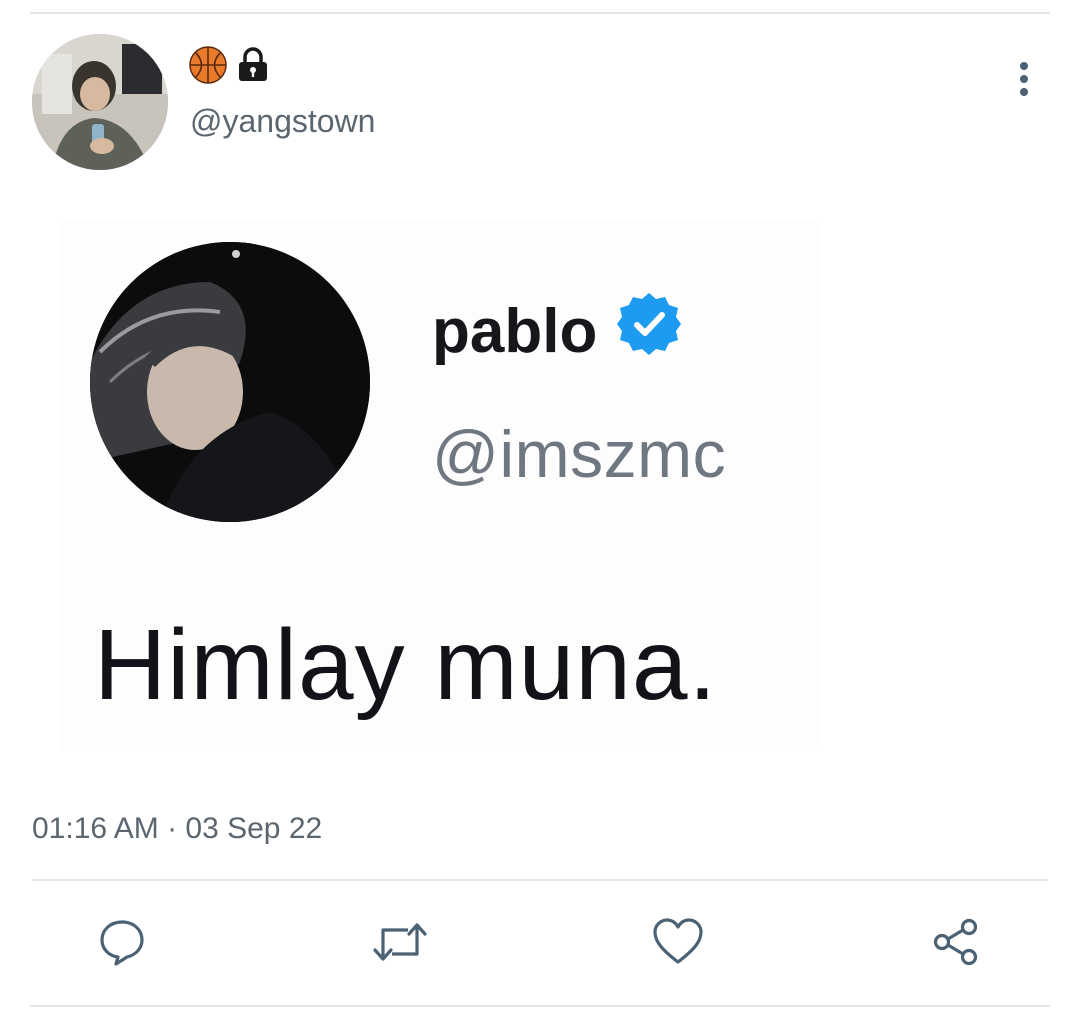 The image size is (1080, 1020). I want to click on like-button, so click(678, 942).